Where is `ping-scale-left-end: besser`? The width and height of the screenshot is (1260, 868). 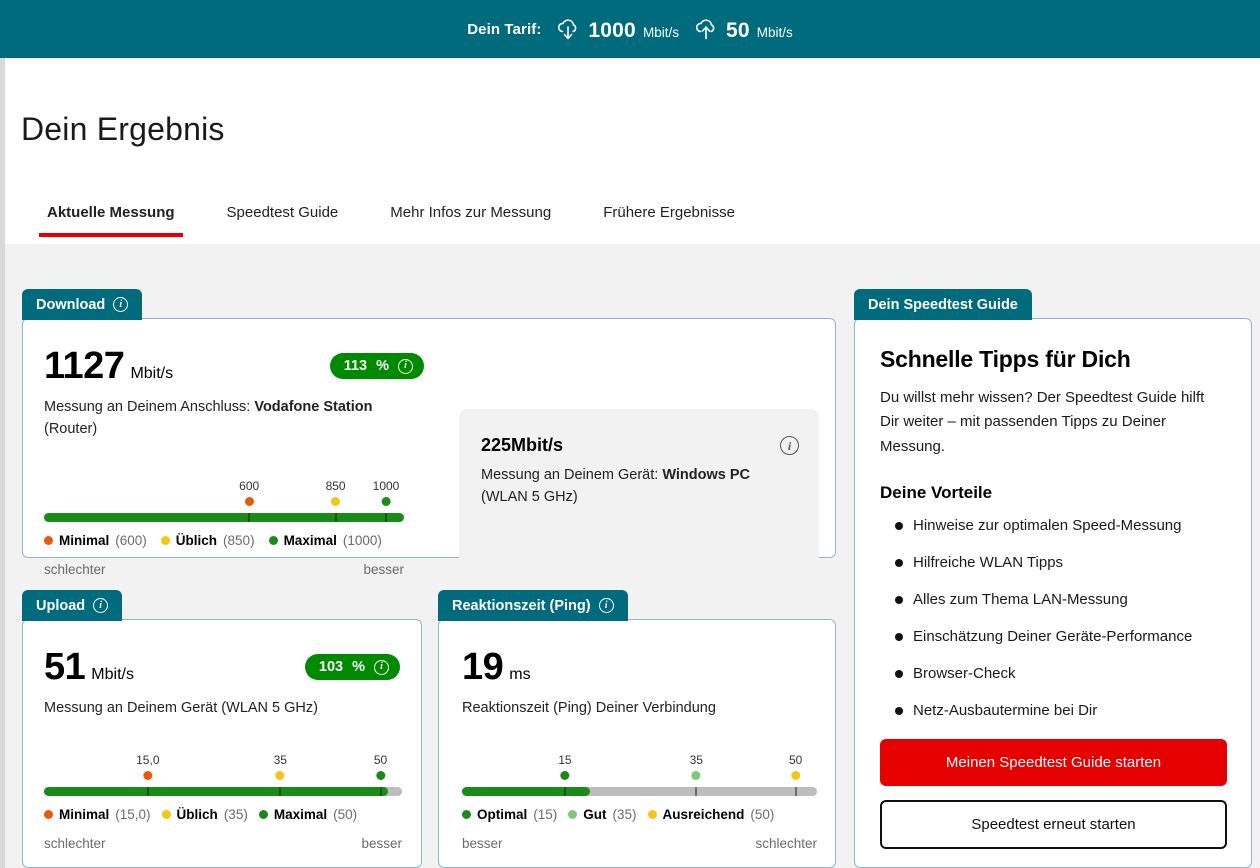 ping-scale-left-end: besser is located at coordinates (482, 843).